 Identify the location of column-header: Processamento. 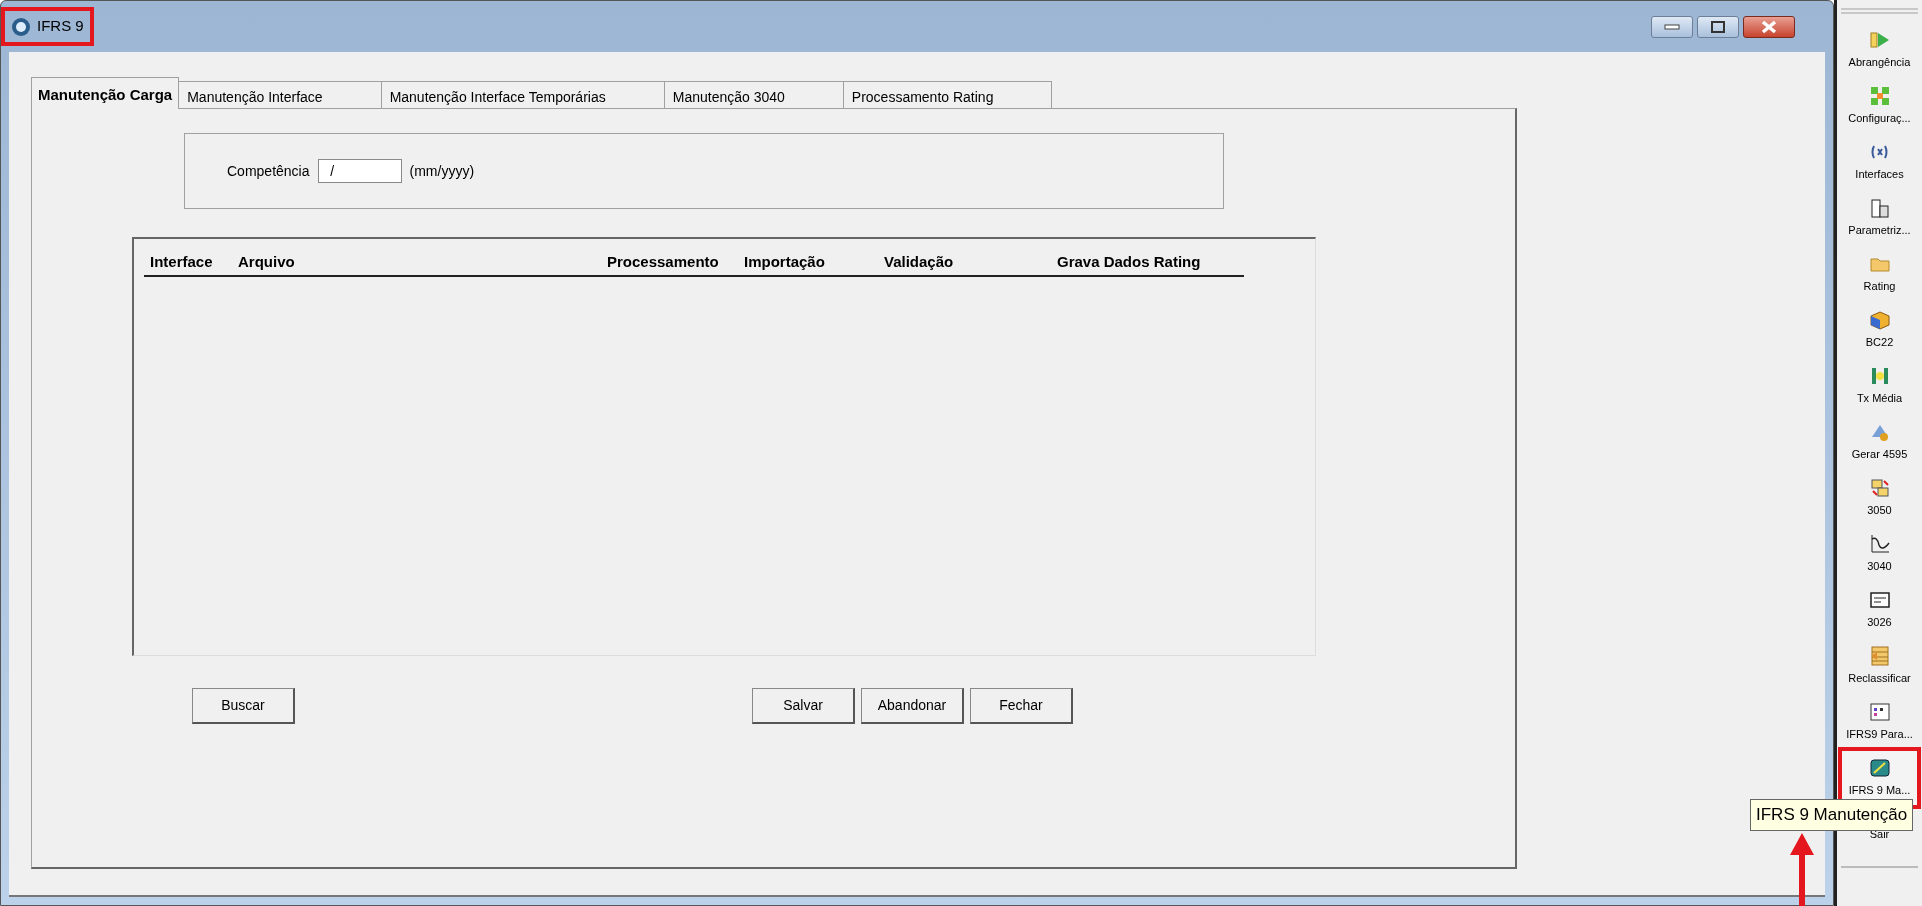
(663, 262).